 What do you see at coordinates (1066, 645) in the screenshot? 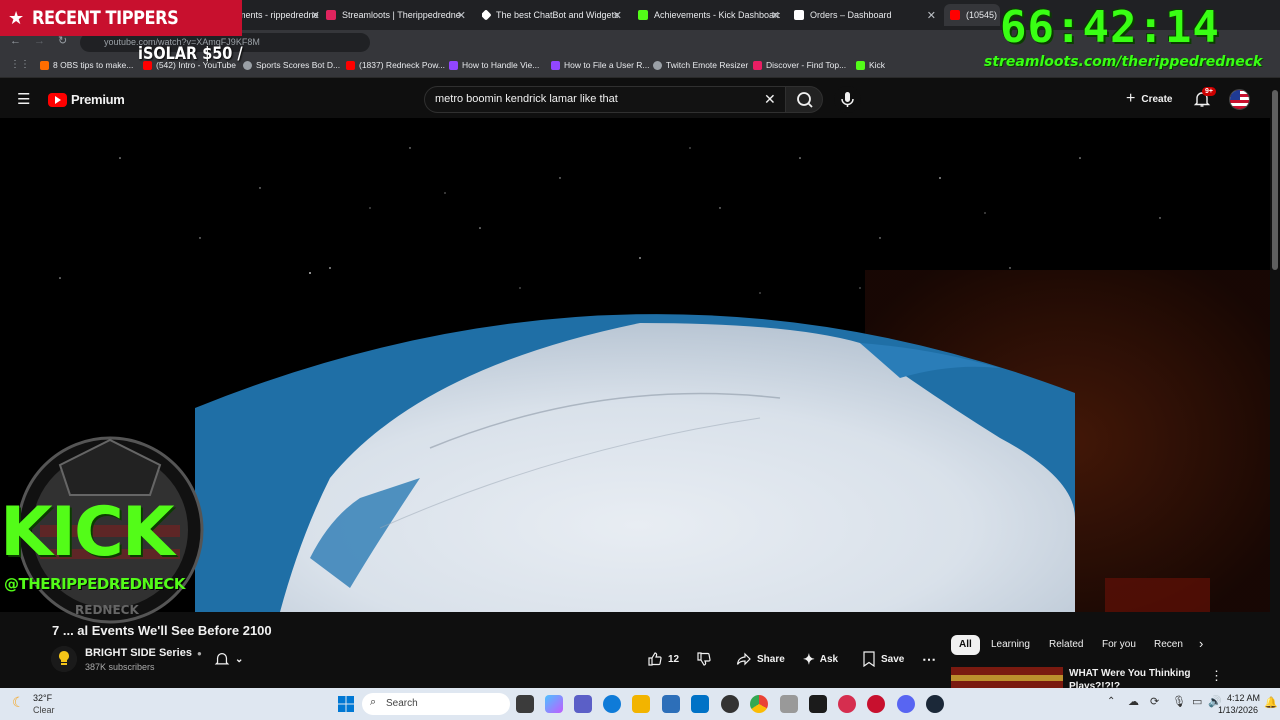
I see `chip-related: Related` at bounding box center [1066, 645].